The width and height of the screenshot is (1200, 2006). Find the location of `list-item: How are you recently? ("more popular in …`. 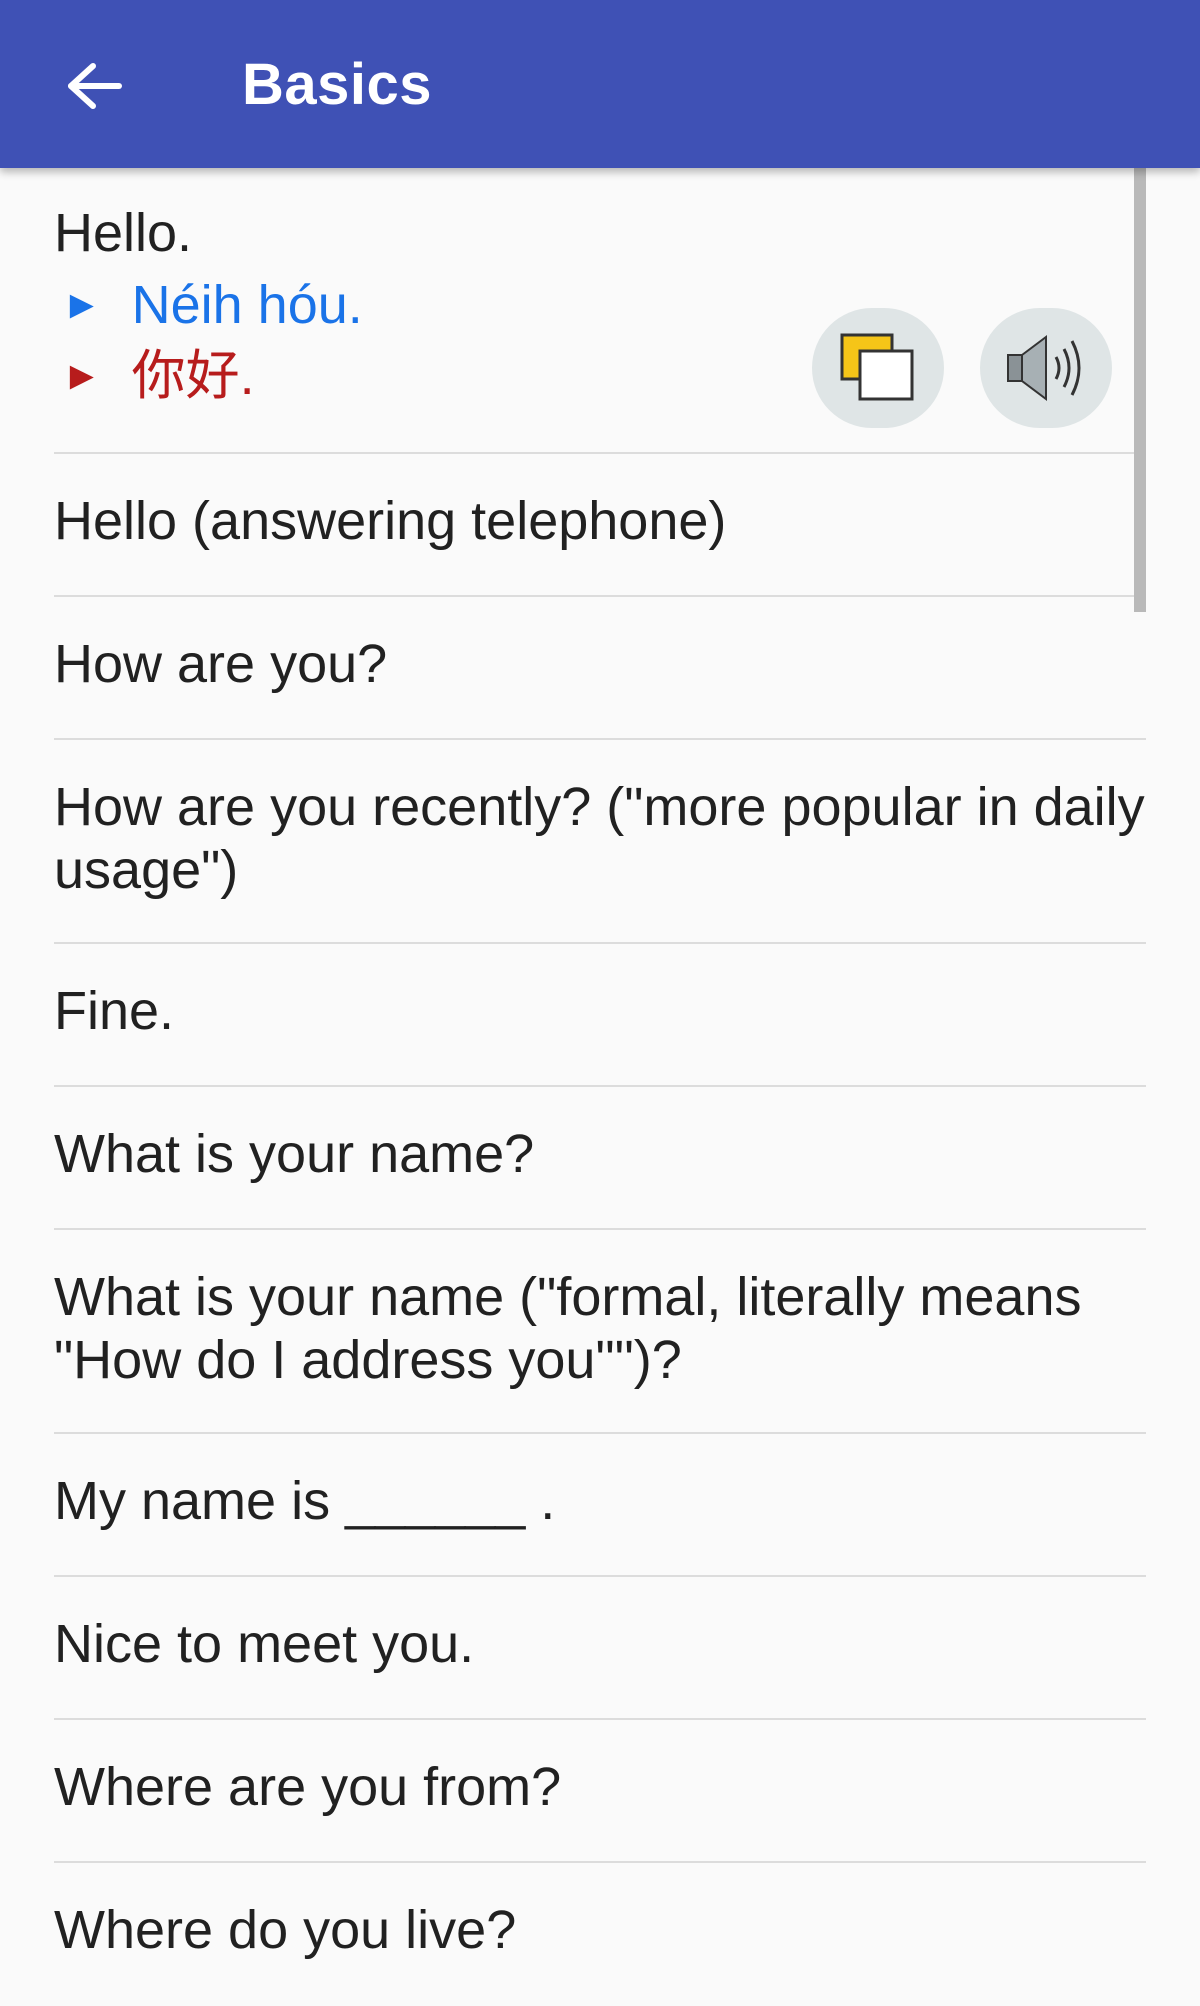

list-item: How are you recently? ("more popular in … is located at coordinates (600, 842).